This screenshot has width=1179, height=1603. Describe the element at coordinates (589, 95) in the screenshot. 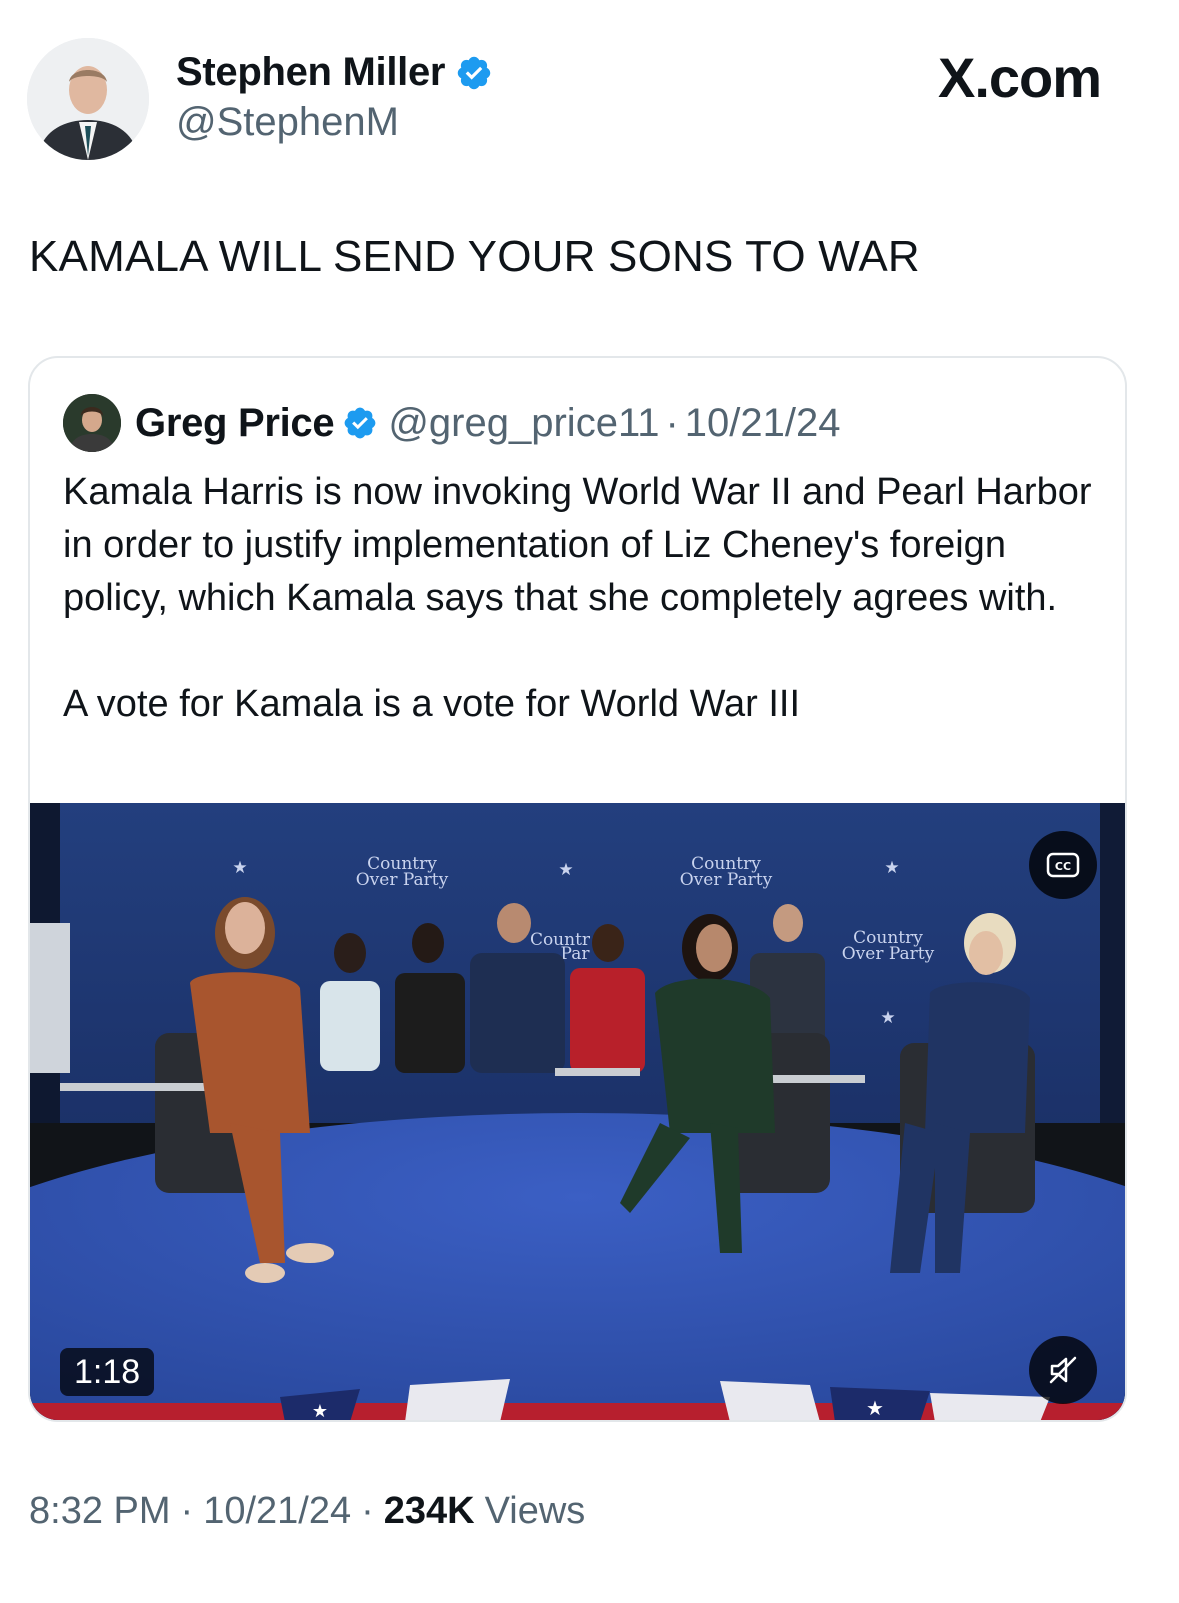

I see `post-header: Stephen Miller @StephenM X.com` at that location.